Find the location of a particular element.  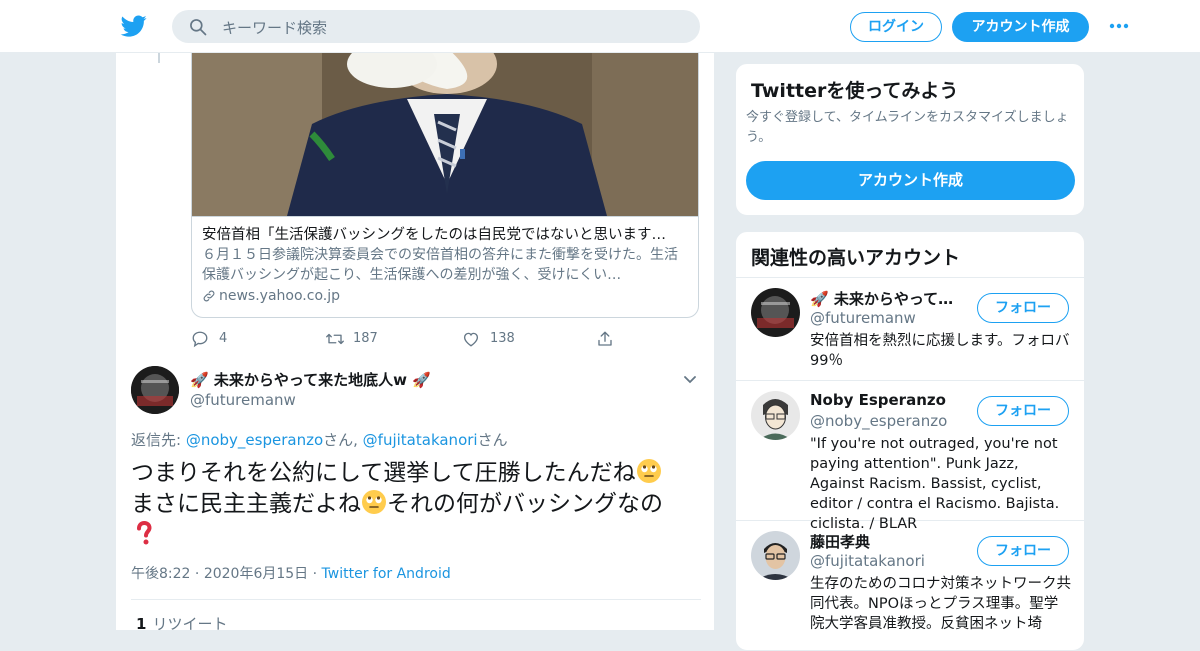

reply-to-honorific: さん is located at coordinates (492, 440).